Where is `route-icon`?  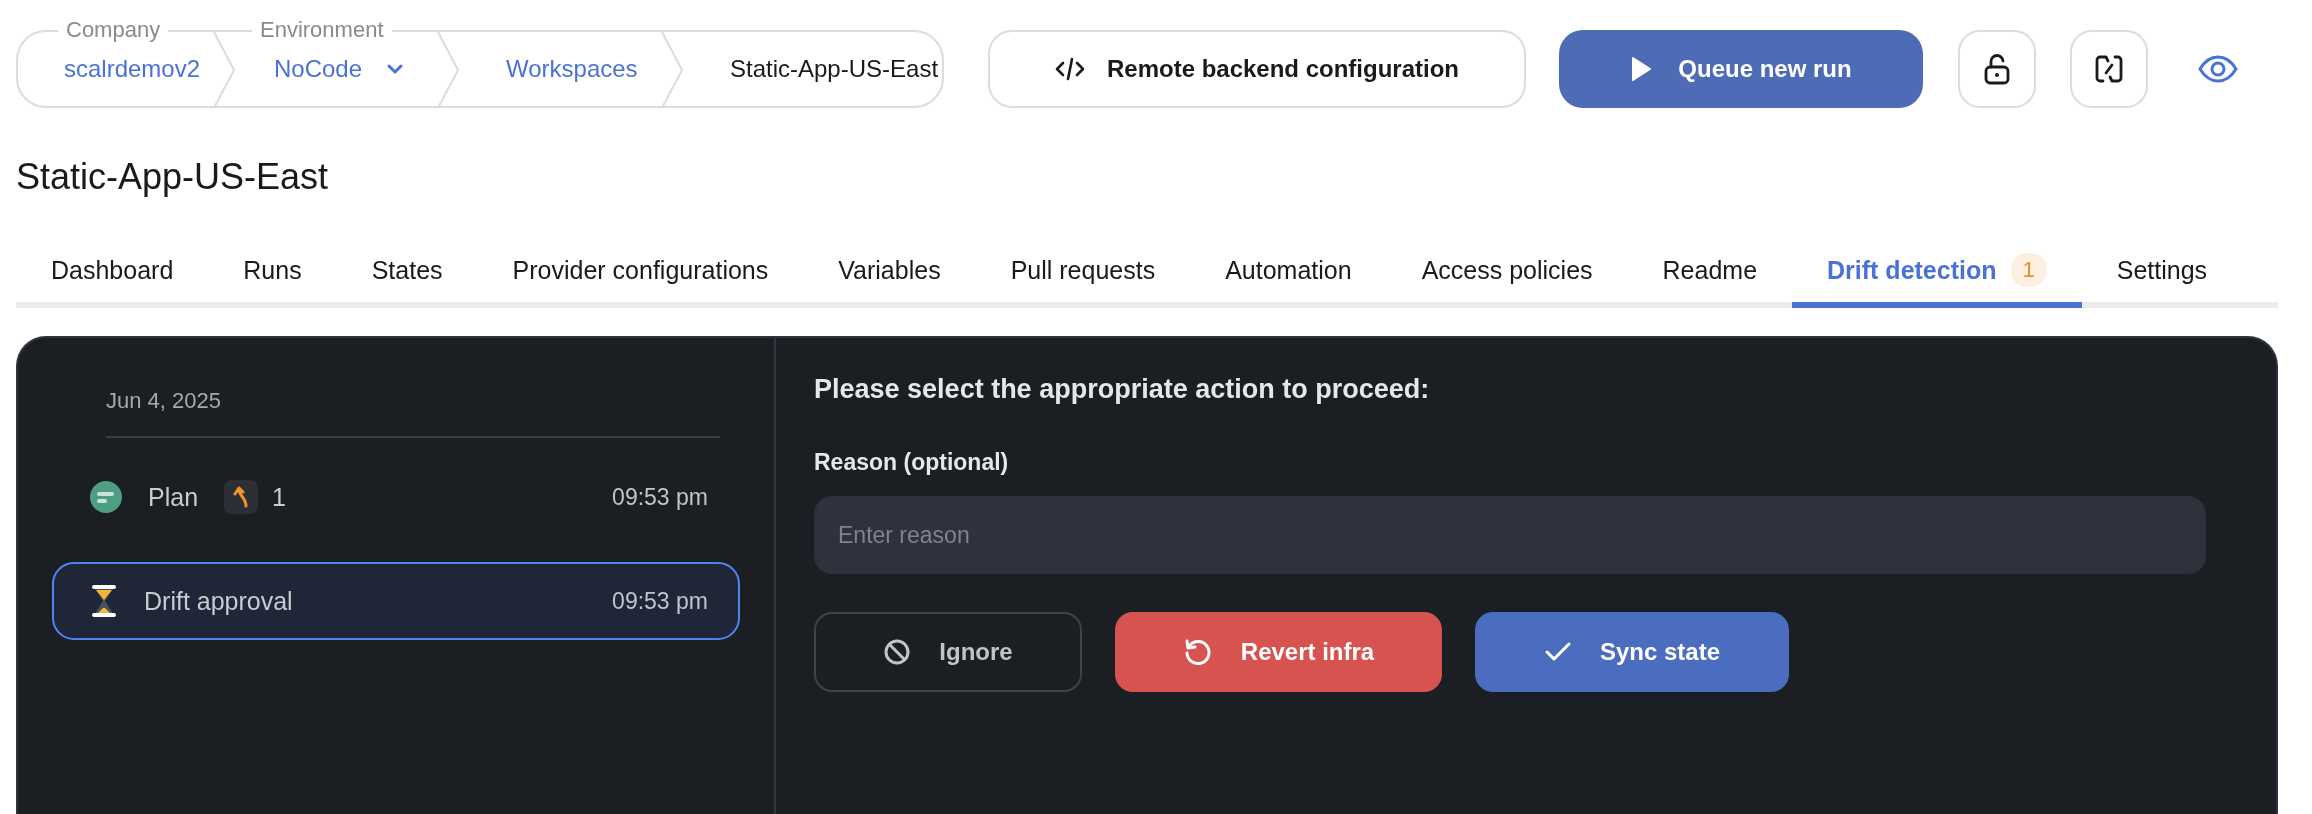
route-icon is located at coordinates (241, 497).